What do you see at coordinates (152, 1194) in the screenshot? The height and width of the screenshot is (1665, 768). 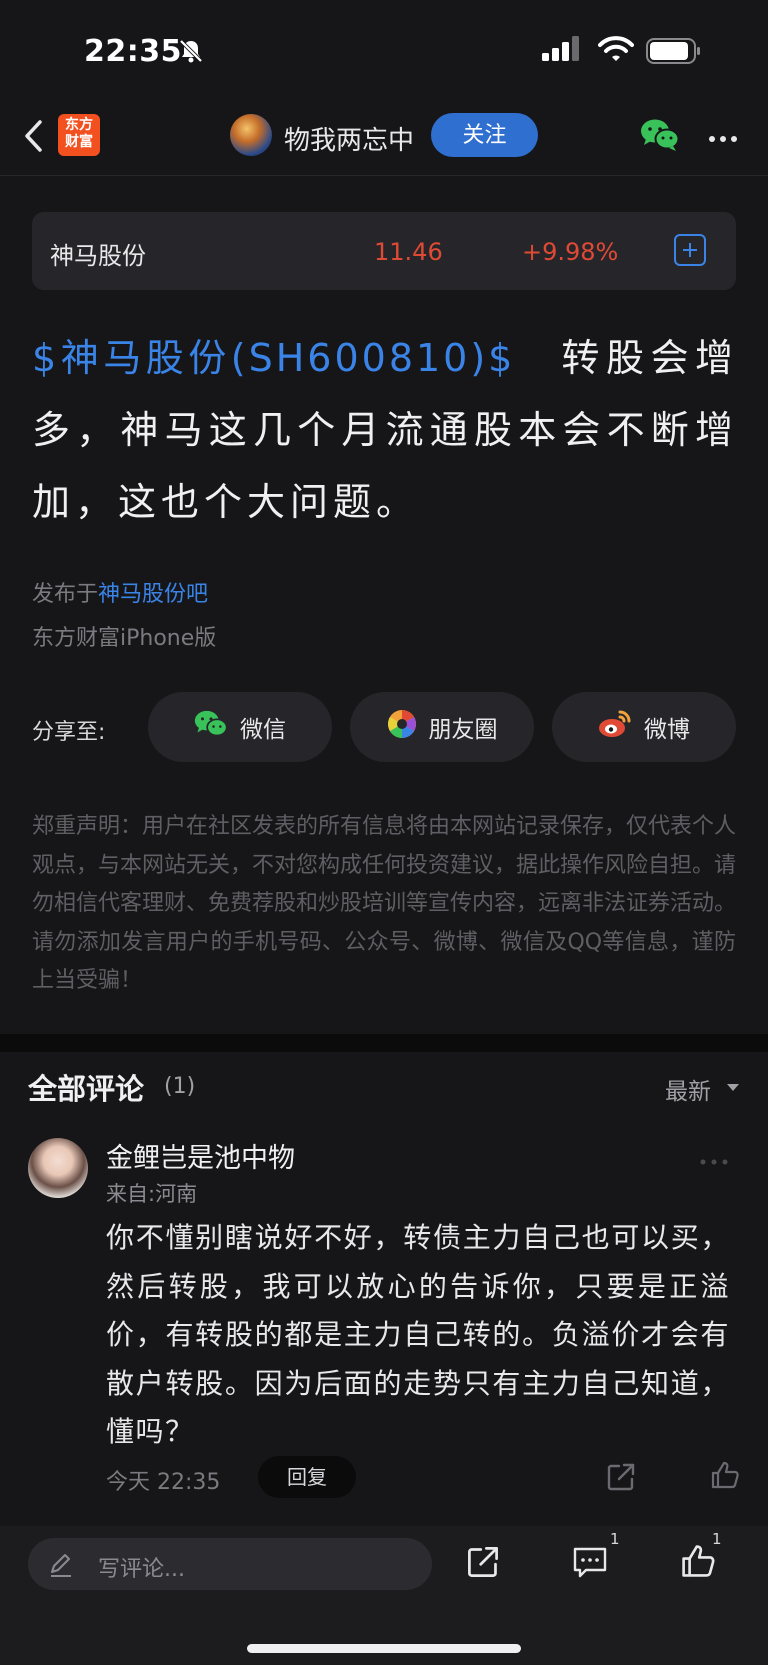 I see `commenter-location: 来自:河南` at bounding box center [152, 1194].